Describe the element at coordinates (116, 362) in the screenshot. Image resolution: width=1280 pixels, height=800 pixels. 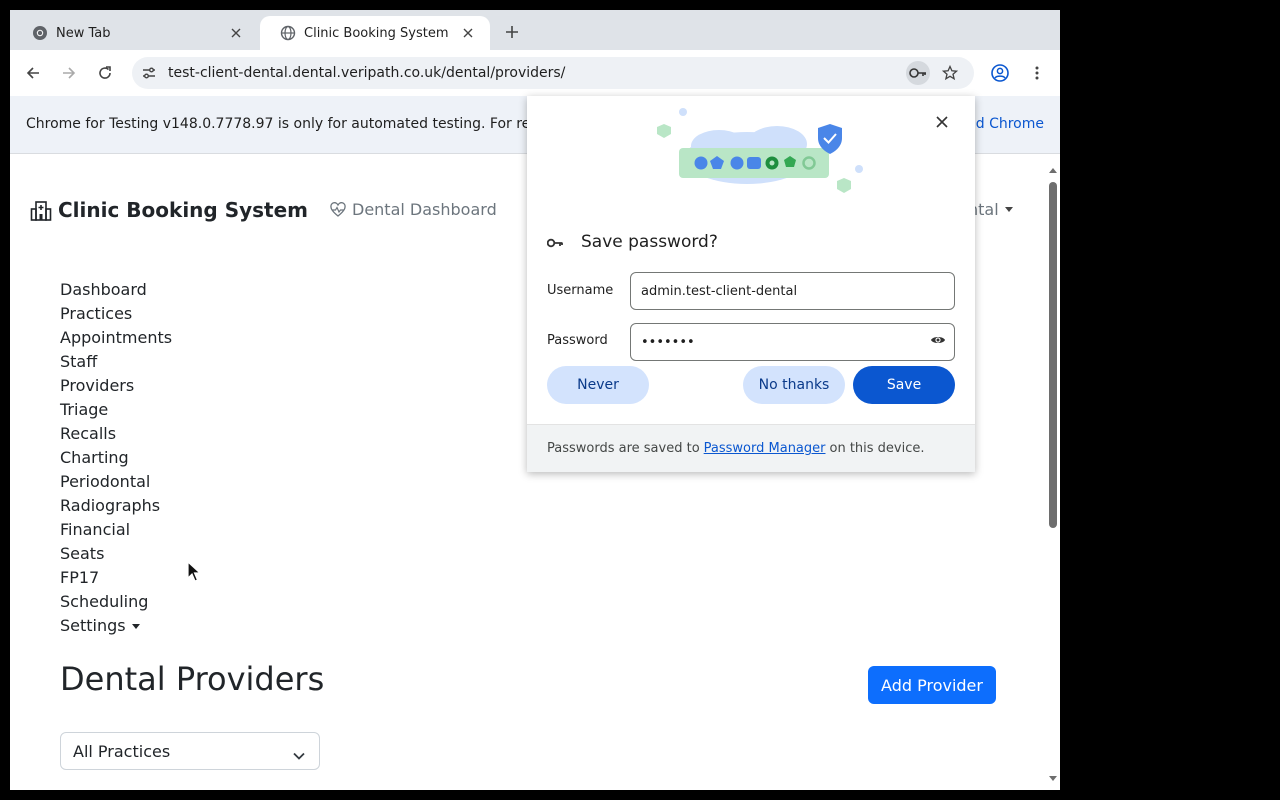
I see `nav-item-staff: Staff` at that location.